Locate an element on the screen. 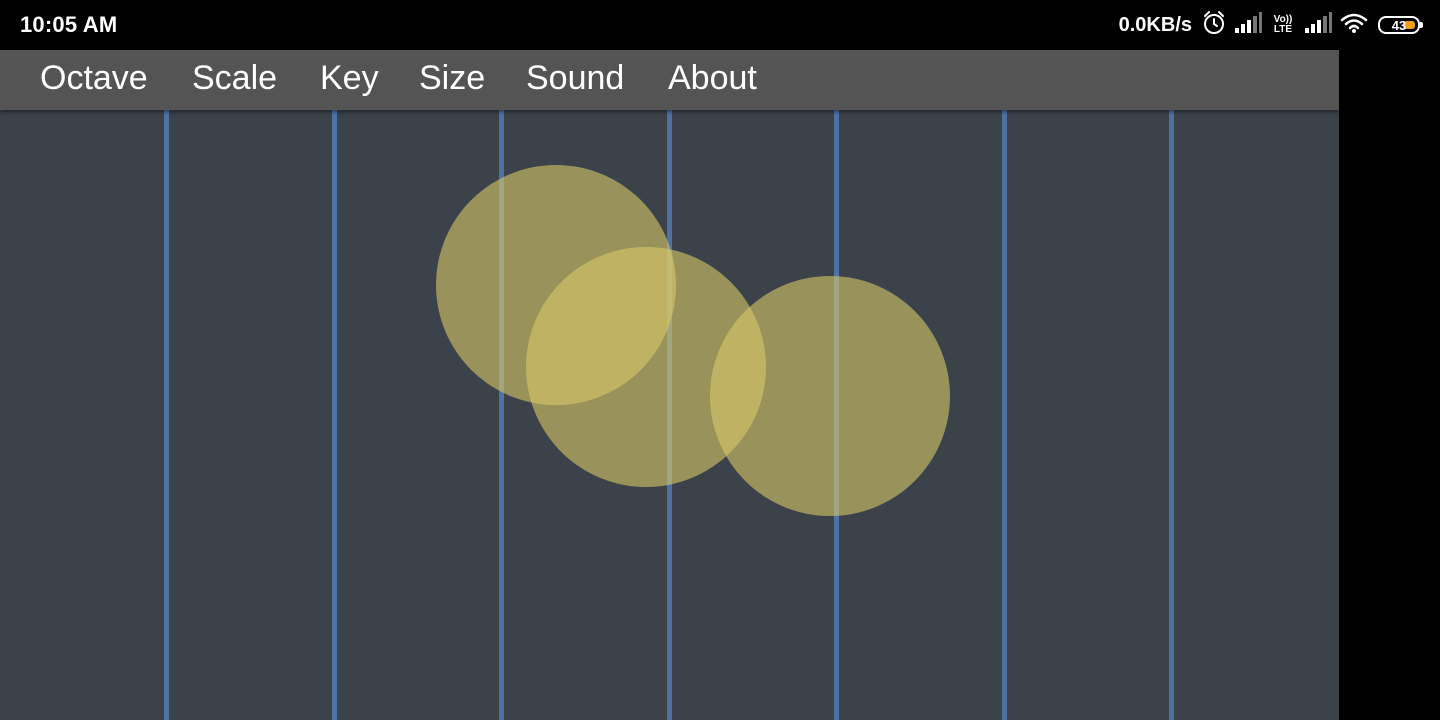 The width and height of the screenshot is (1440, 720). status-bar: 10:05 AM 0.0KB/s Vo)) LTE 43 is located at coordinates (720, 25).